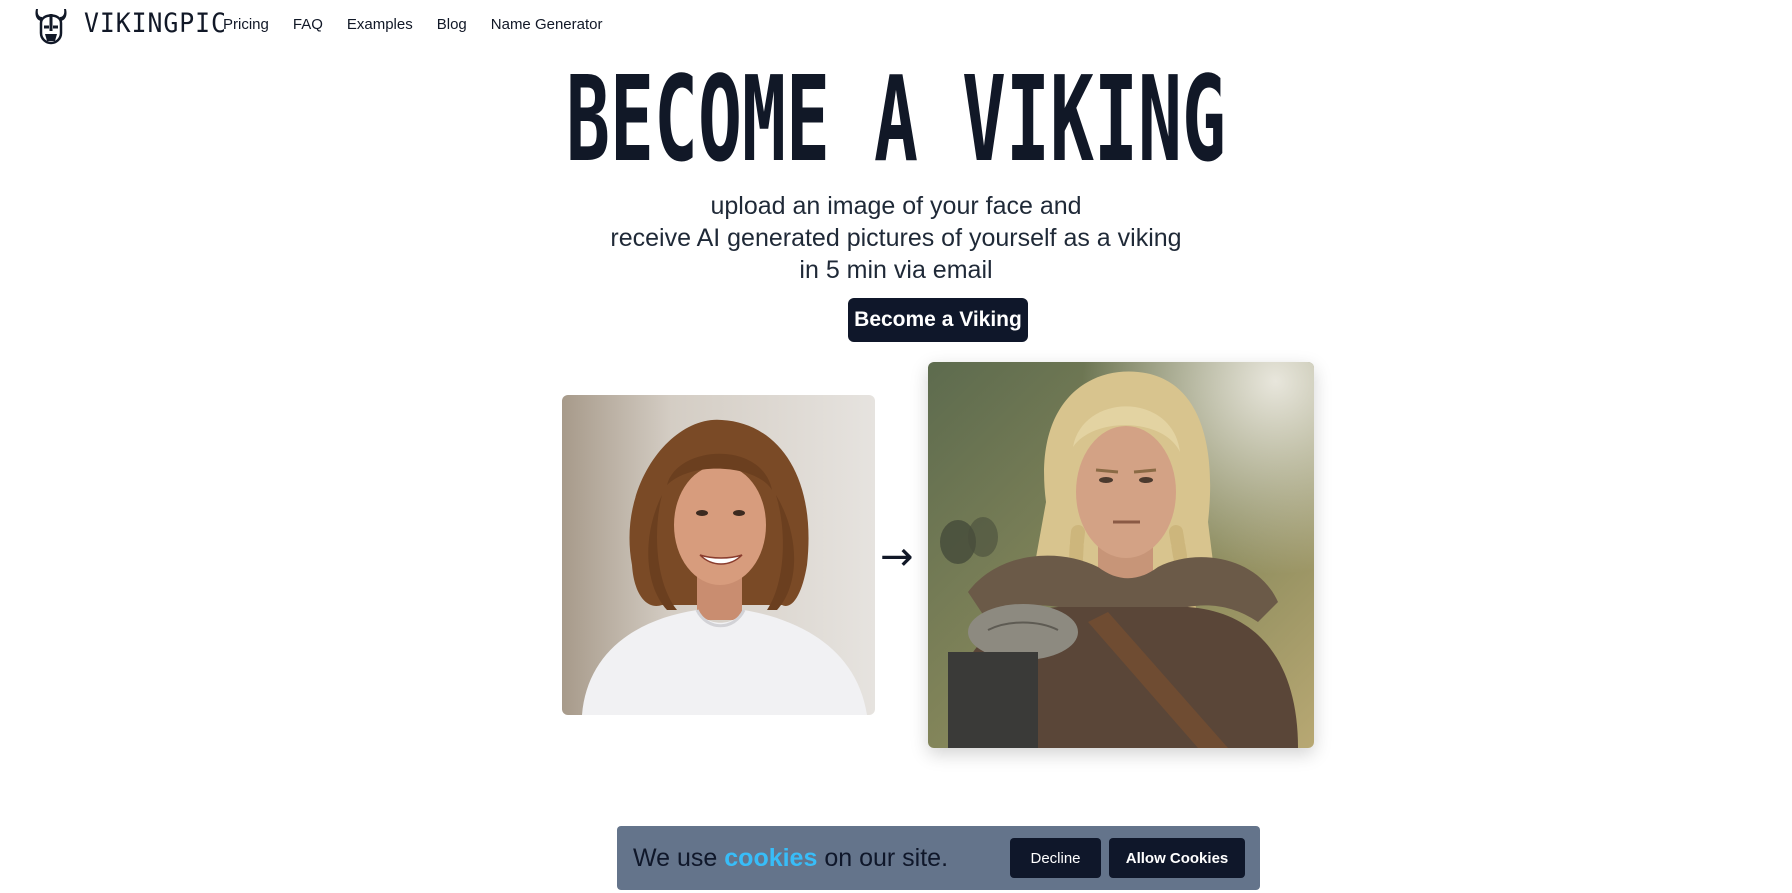 The height and width of the screenshot is (893, 1792). I want to click on brand-logo: VIKINGPIC, so click(135, 24).